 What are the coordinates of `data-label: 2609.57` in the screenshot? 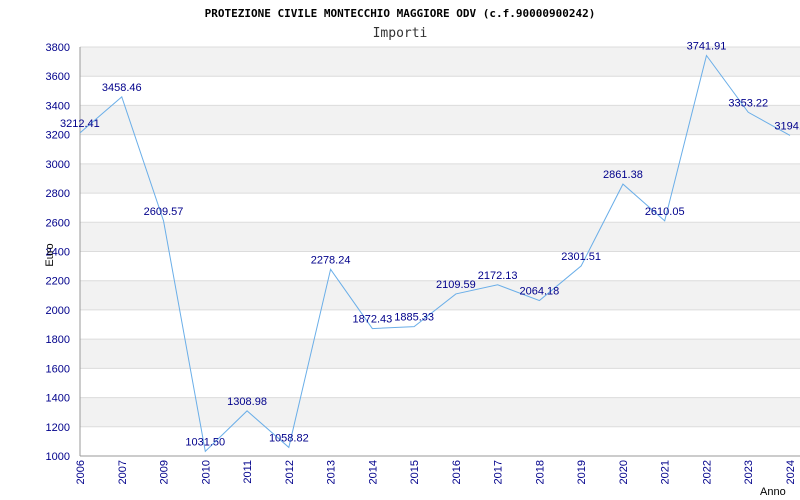 It's located at (164, 212).